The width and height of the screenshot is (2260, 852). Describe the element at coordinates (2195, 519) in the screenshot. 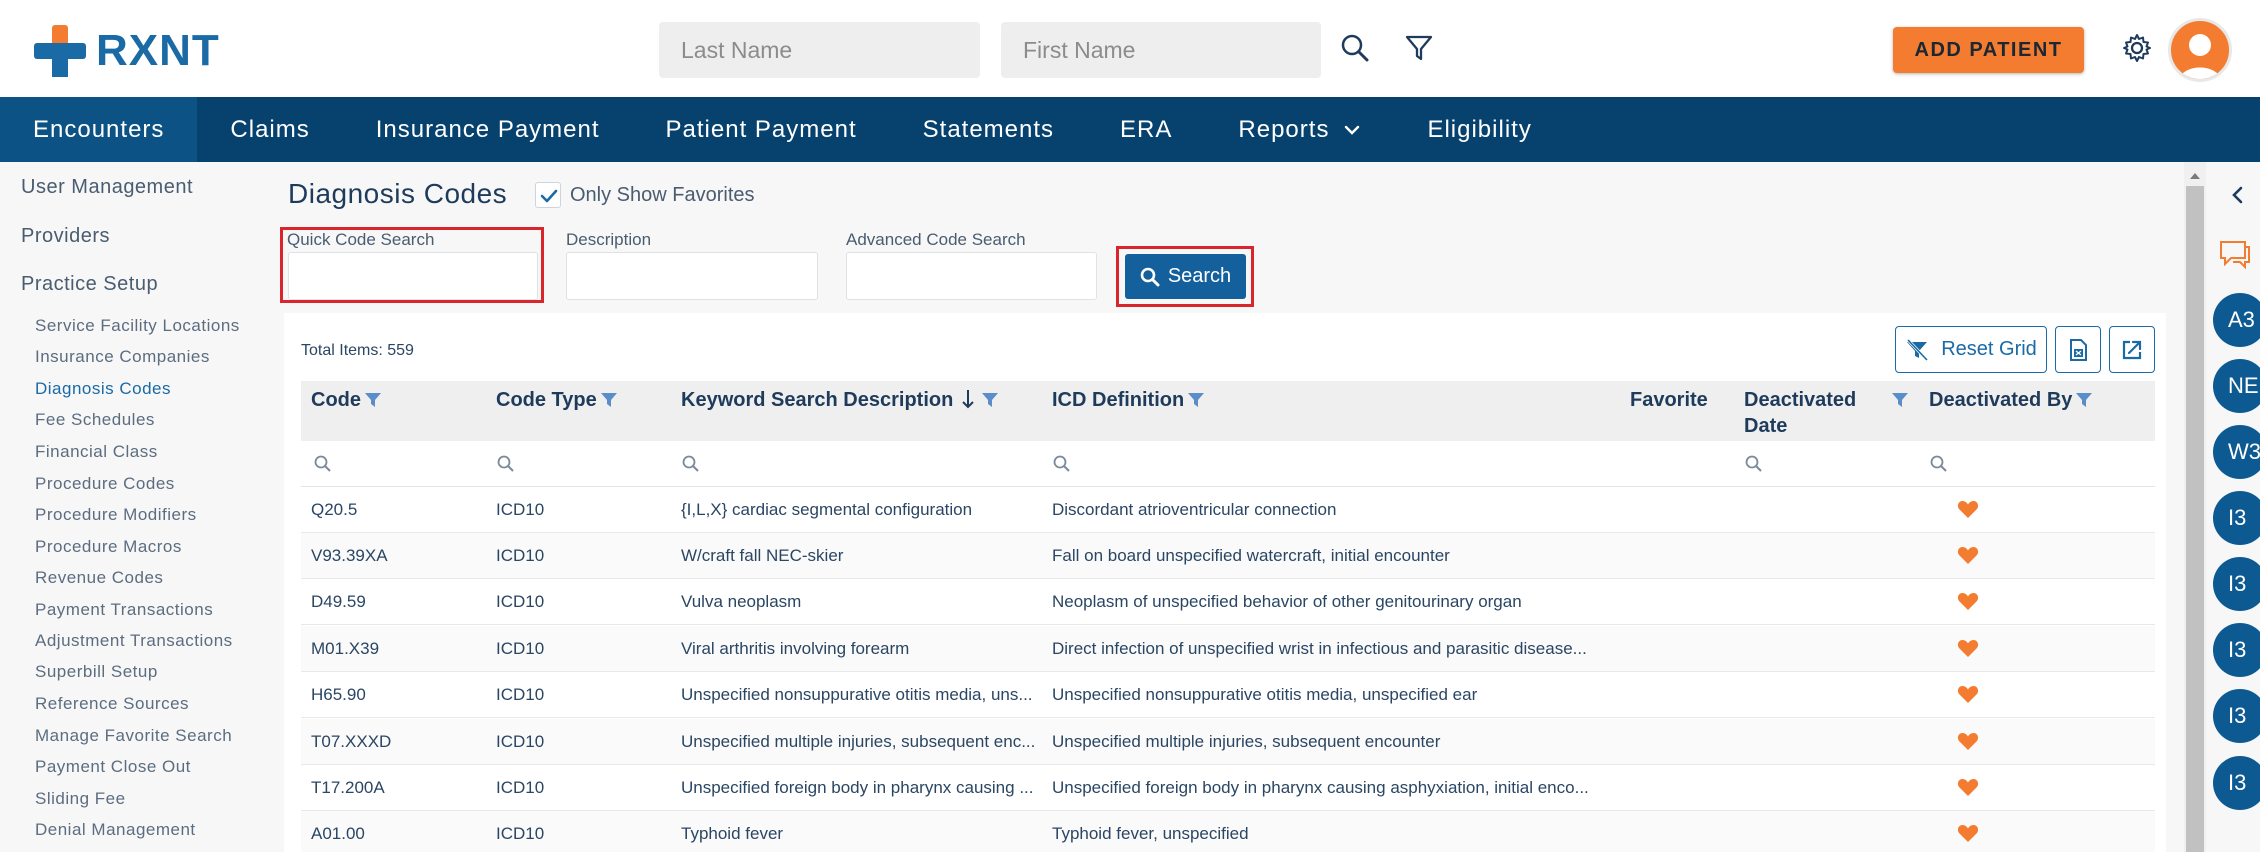

I see `scroll-thumb` at that location.